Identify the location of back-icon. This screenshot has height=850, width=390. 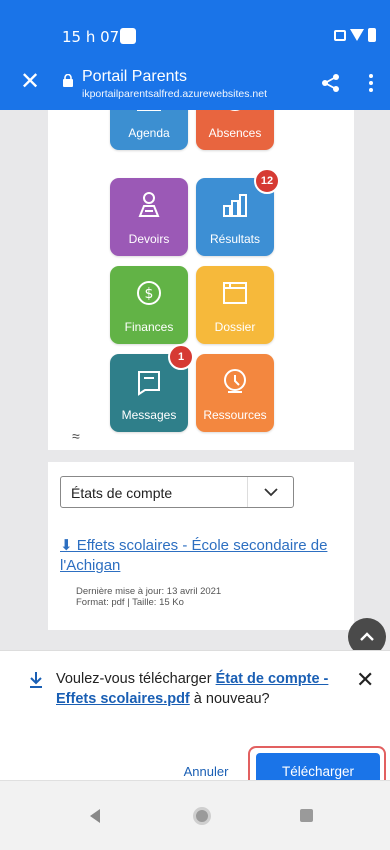
(95, 816).